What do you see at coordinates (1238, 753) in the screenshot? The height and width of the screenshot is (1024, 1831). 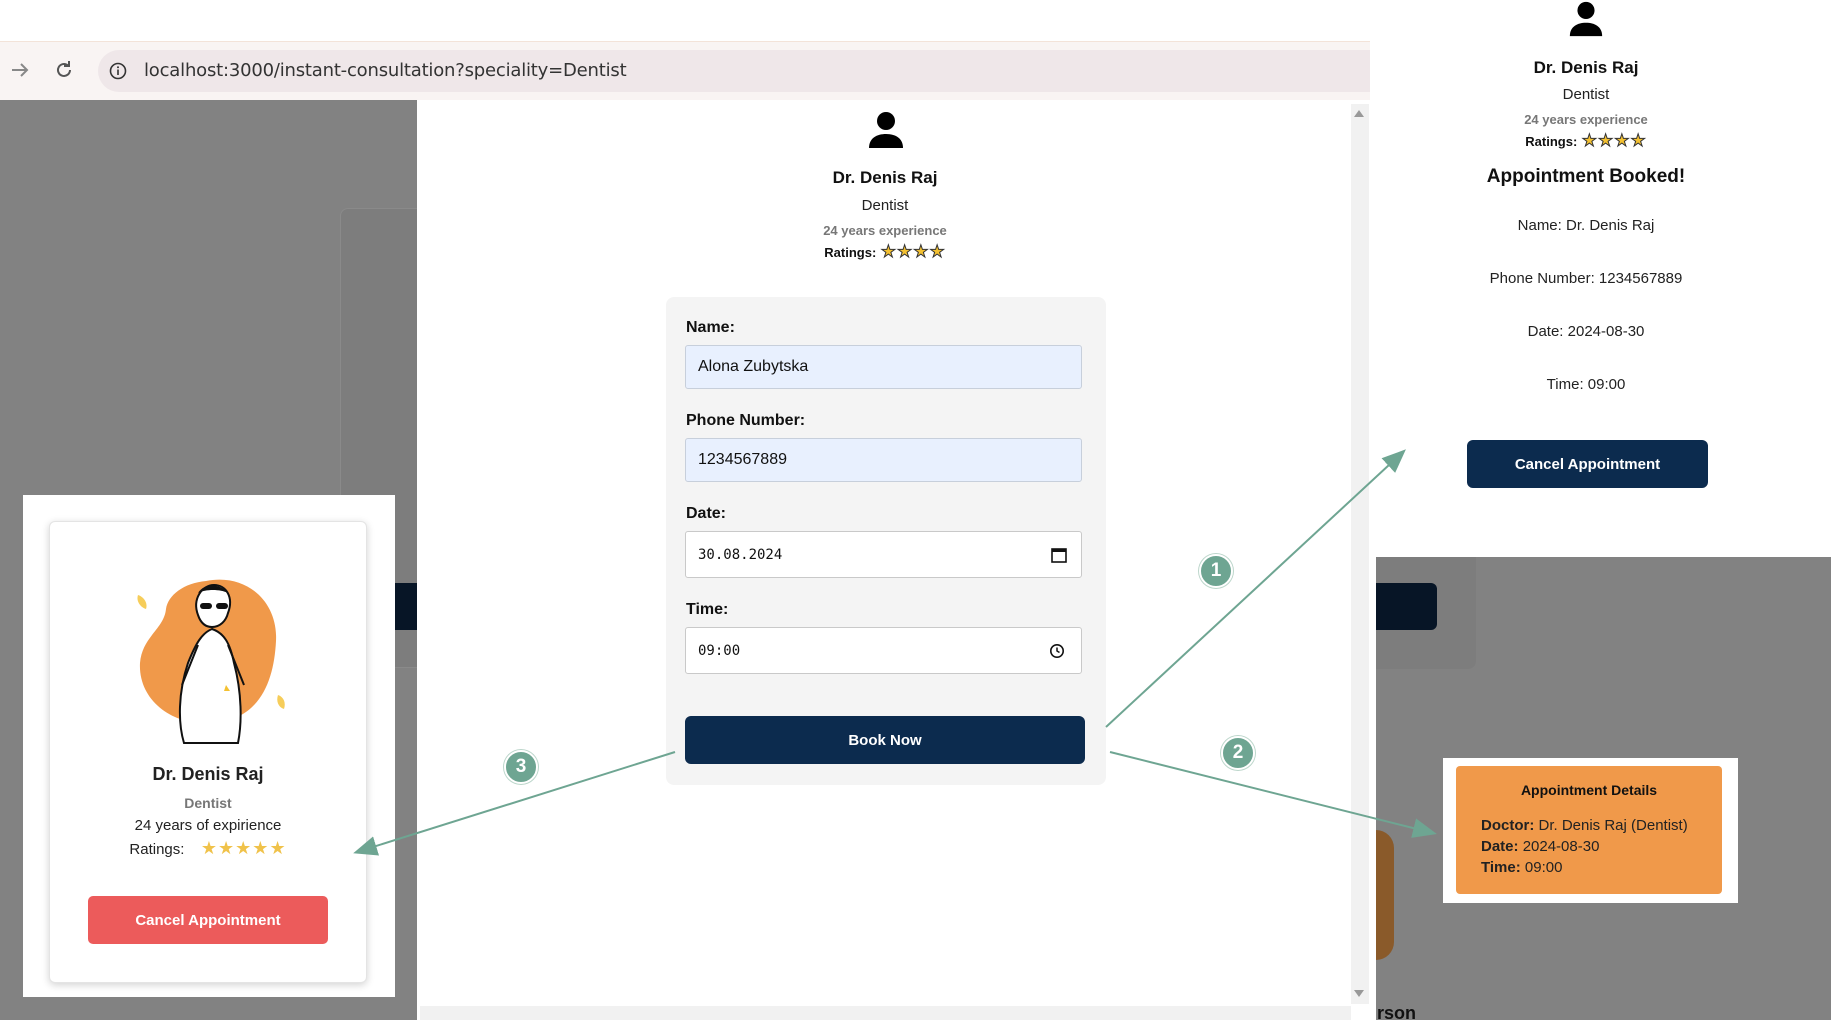 I see `step-2-badge: 2` at bounding box center [1238, 753].